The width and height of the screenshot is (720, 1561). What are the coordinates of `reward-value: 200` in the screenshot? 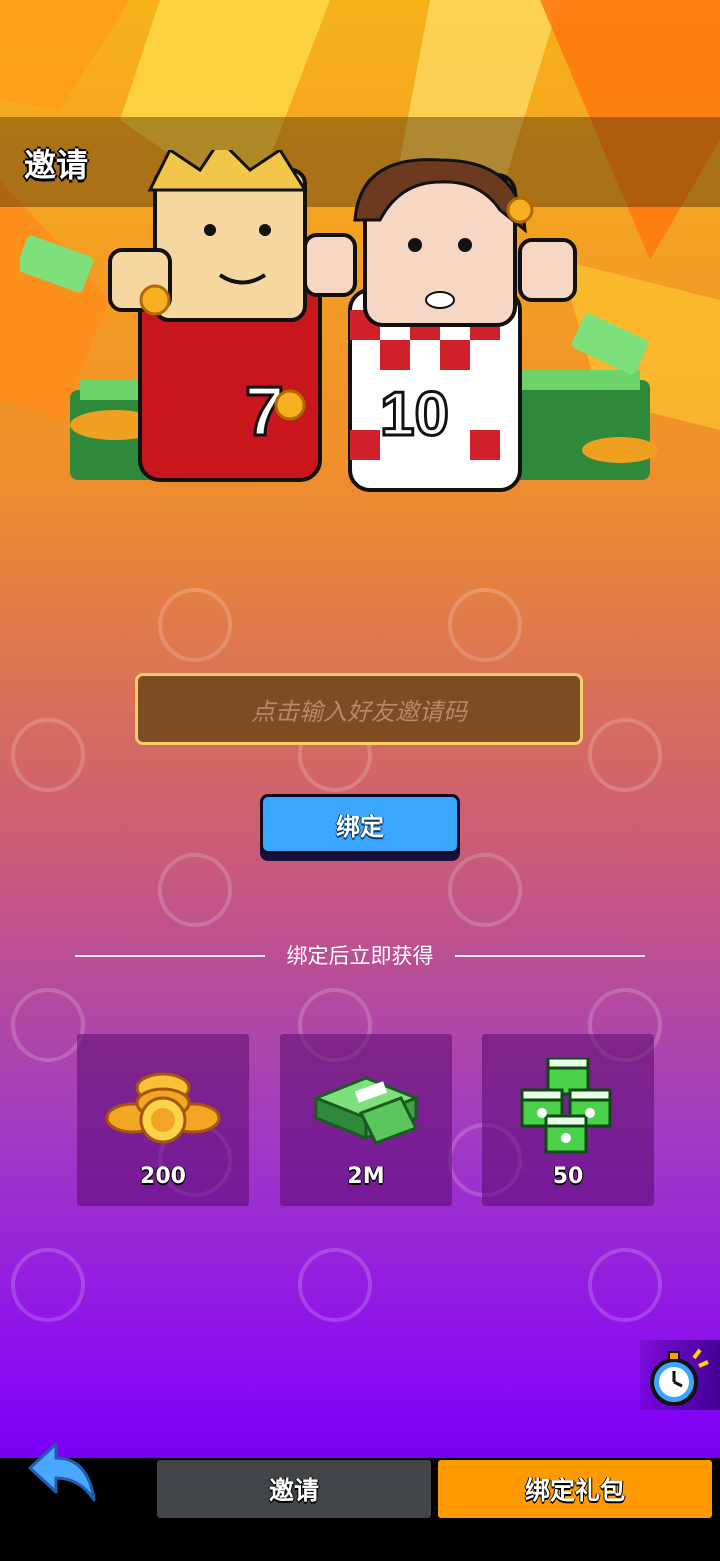 It's located at (163, 1176).